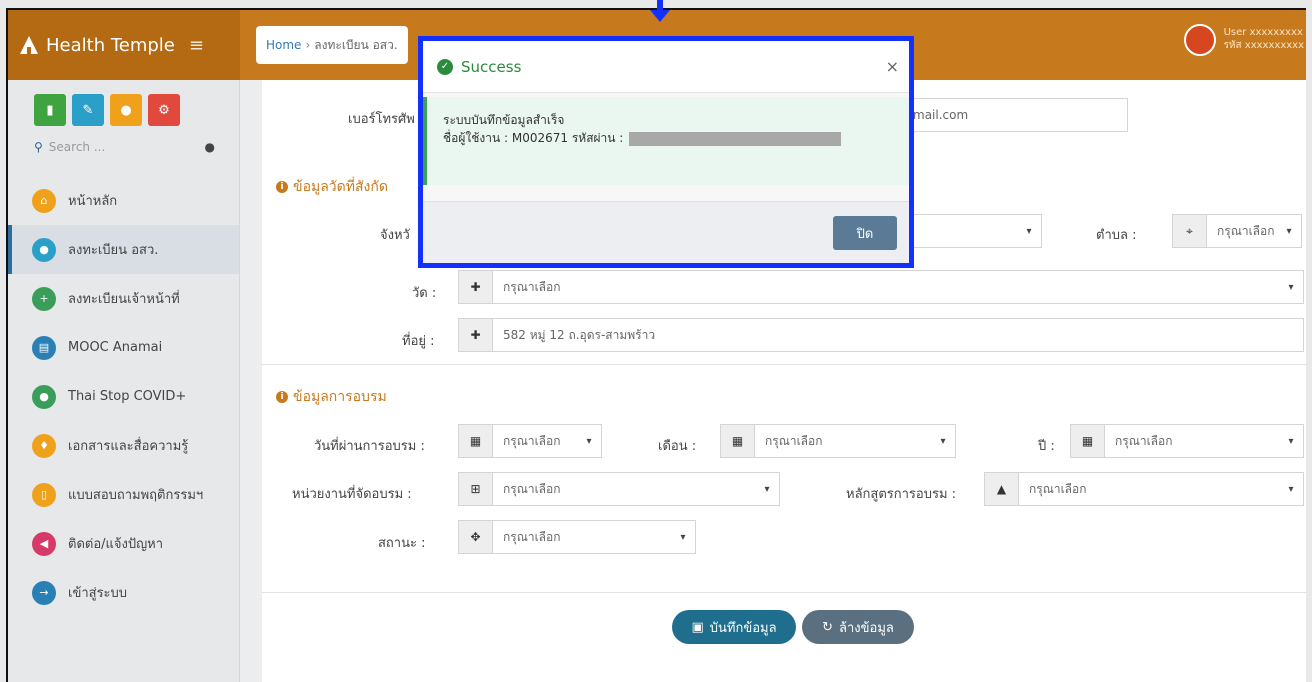 This screenshot has width=1312, height=682. I want to click on email-field: mail.com, so click(1015, 115).